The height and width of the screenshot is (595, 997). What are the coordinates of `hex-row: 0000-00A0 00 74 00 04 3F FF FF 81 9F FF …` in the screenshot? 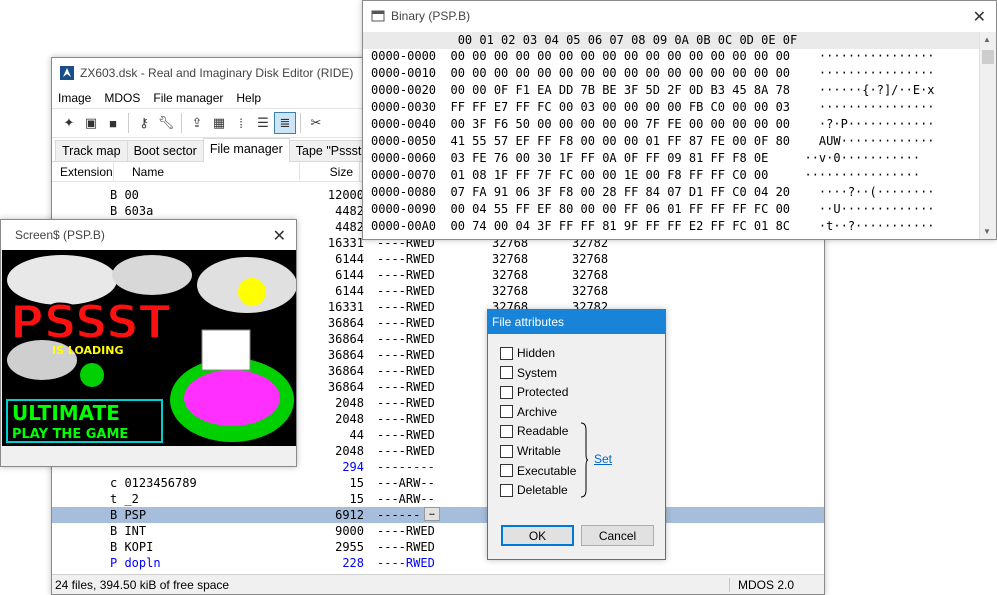 It's located at (672, 226).